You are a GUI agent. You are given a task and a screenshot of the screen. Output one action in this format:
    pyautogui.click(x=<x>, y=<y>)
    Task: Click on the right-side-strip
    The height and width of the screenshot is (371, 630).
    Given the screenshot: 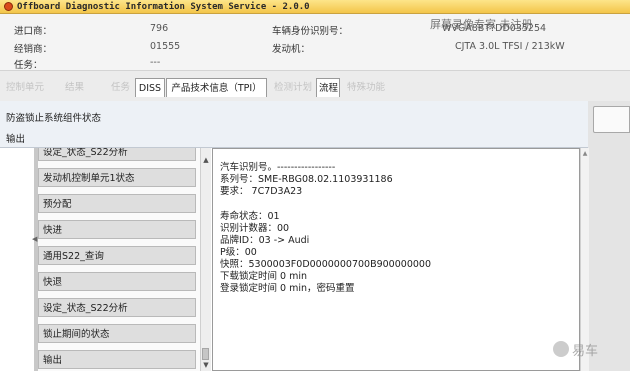 What is the action you would take?
    pyautogui.click(x=609, y=236)
    